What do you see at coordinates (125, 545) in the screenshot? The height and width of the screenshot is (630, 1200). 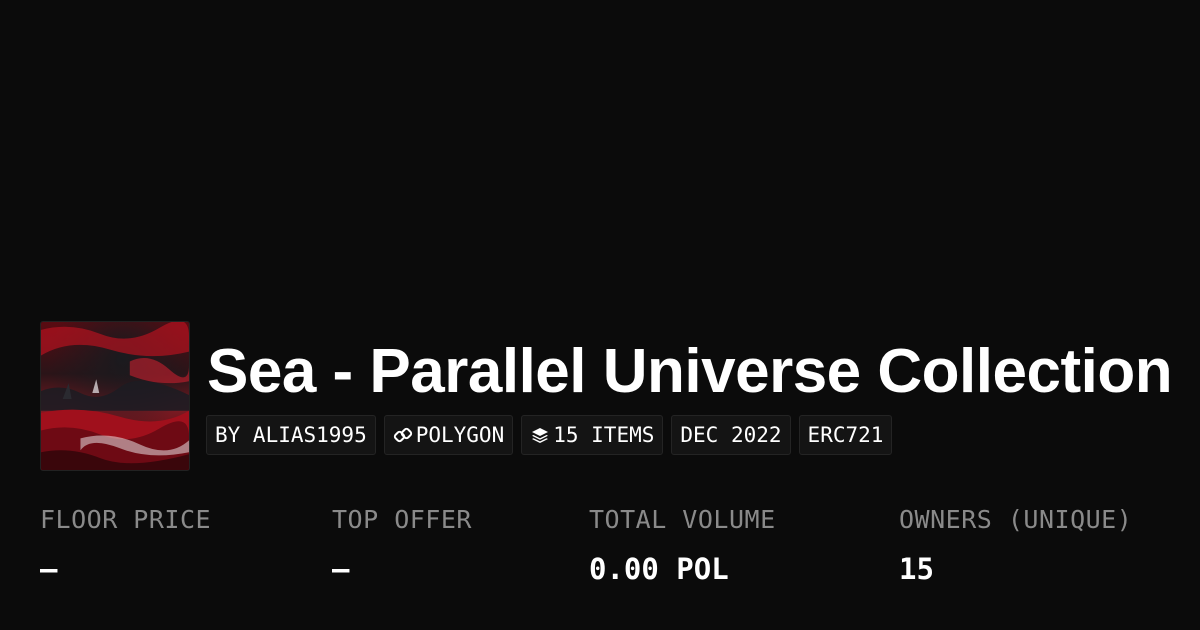 I see `stat-floor-price: FLOOR PRICE –` at bounding box center [125, 545].